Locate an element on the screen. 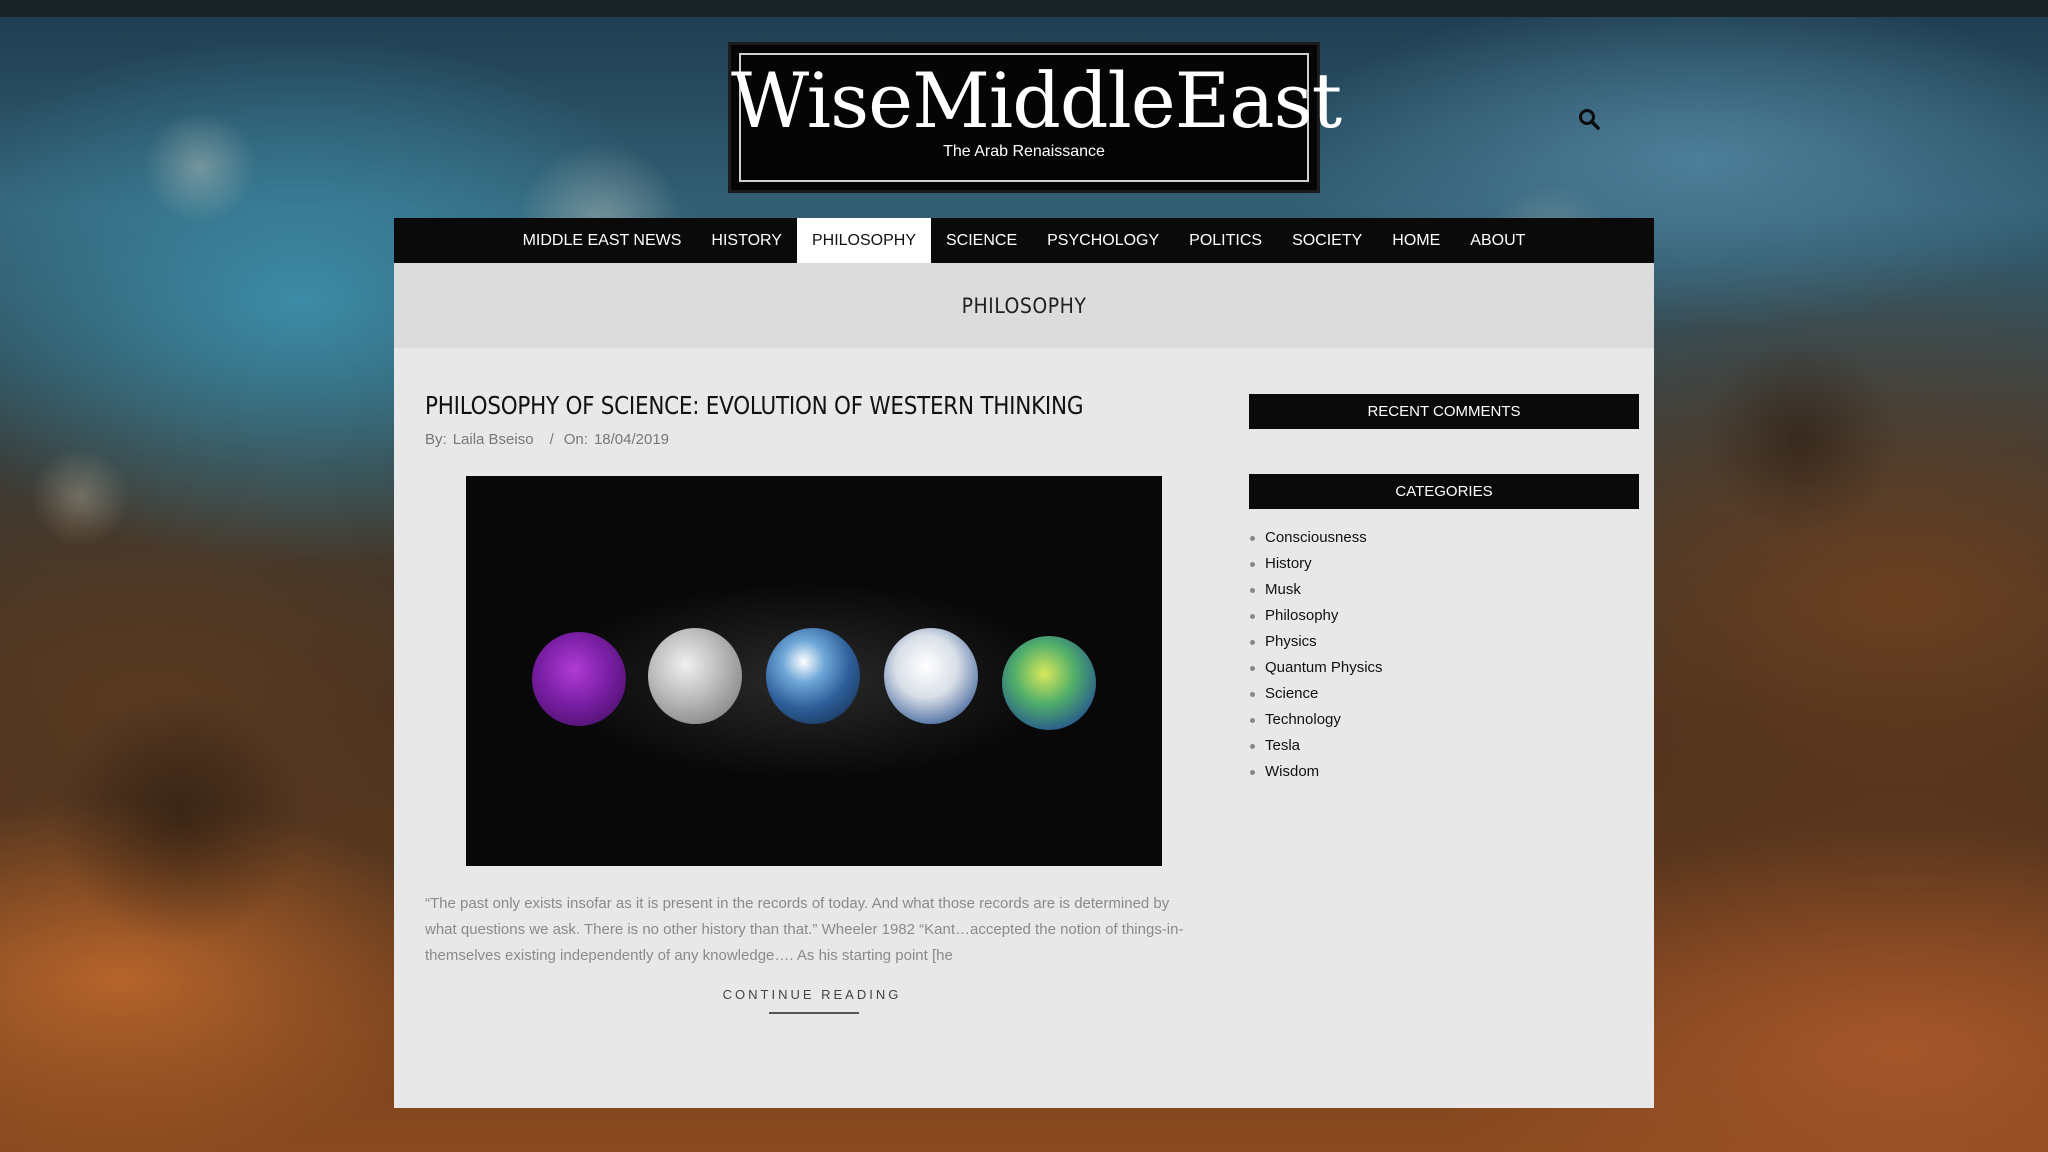  site-logo: WiseMiddleEast The Arab Renaissance is located at coordinates (1035, 117).